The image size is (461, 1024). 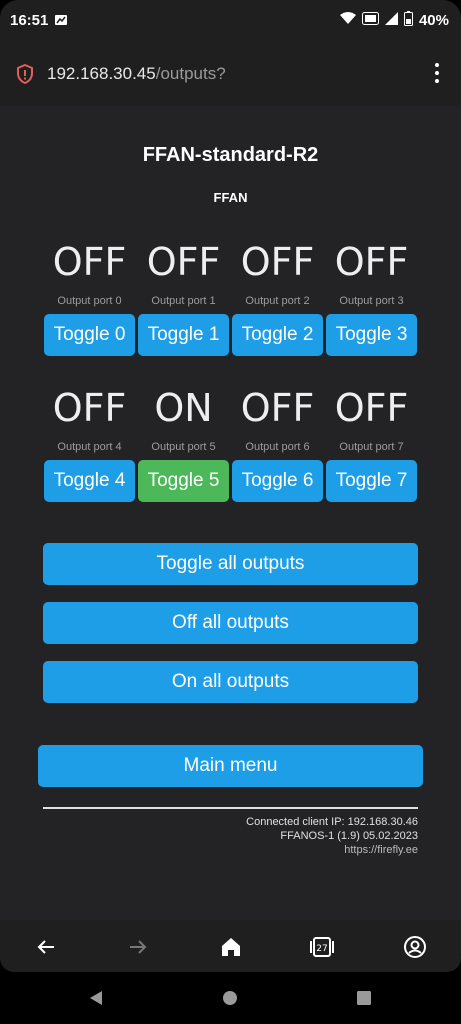 I want to click on port-2: OFF Output port 2 Toggle 2, so click(x=277, y=298).